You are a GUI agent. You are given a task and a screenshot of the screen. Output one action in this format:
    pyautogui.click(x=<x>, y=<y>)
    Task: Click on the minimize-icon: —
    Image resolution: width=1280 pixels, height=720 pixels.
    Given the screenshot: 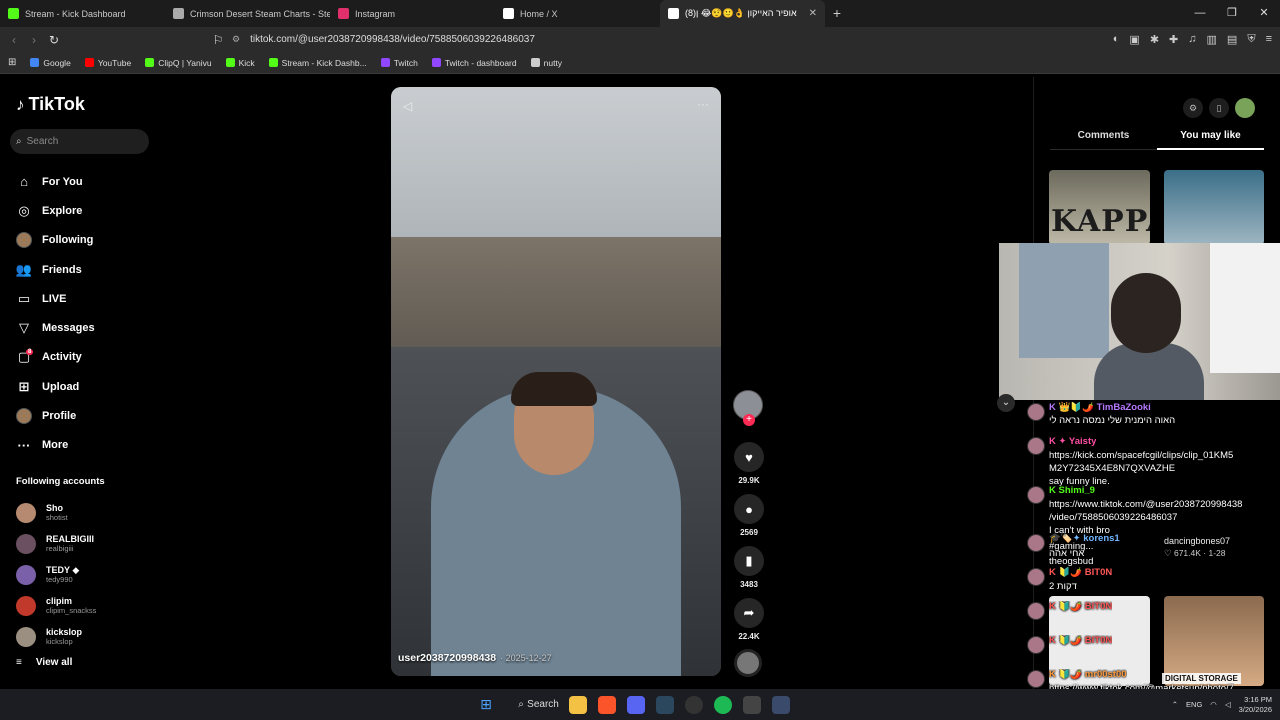 What is the action you would take?
    pyautogui.click(x=1200, y=13)
    